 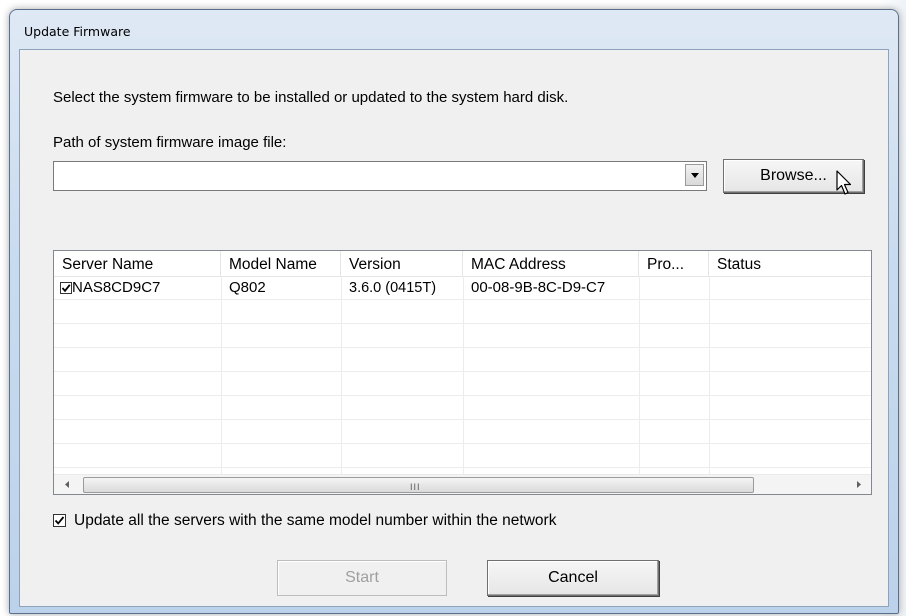 What do you see at coordinates (393, 288) in the screenshot?
I see `version-cell: 3.6.0 (0415T)` at bounding box center [393, 288].